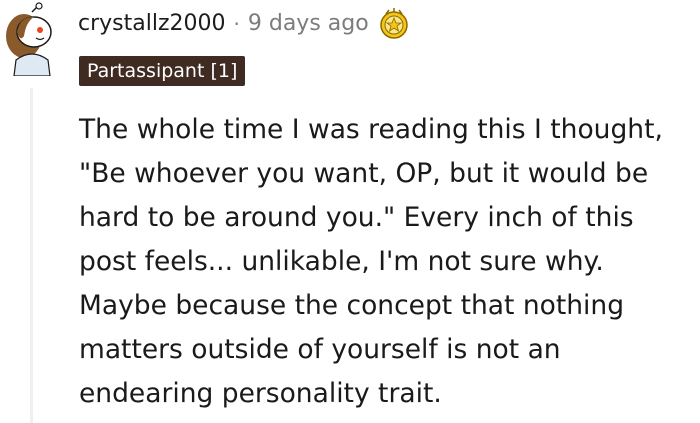  What do you see at coordinates (162, 71) in the screenshot?
I see `user-flair: Partassipant [1]` at bounding box center [162, 71].